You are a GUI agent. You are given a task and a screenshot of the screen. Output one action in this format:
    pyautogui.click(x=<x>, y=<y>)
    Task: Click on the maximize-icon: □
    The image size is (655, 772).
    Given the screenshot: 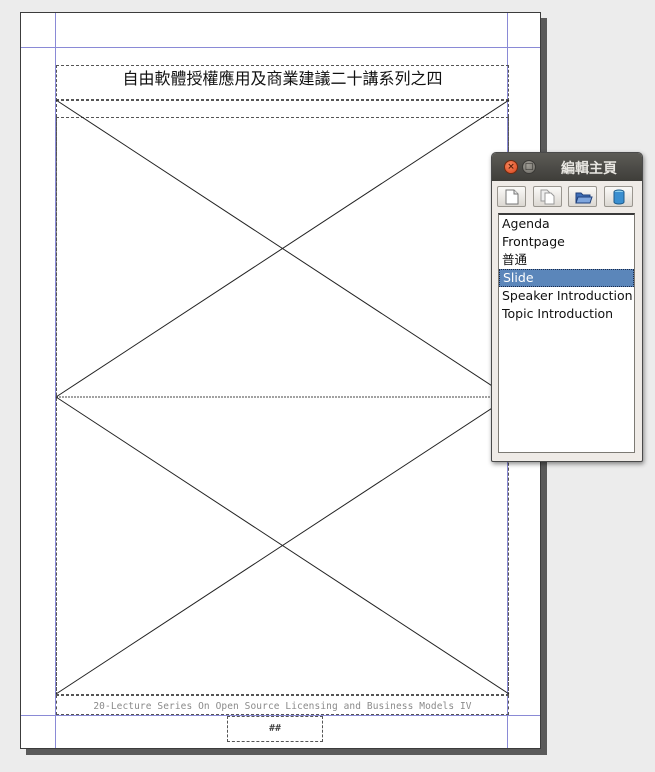 What is the action you would take?
    pyautogui.click(x=529, y=167)
    